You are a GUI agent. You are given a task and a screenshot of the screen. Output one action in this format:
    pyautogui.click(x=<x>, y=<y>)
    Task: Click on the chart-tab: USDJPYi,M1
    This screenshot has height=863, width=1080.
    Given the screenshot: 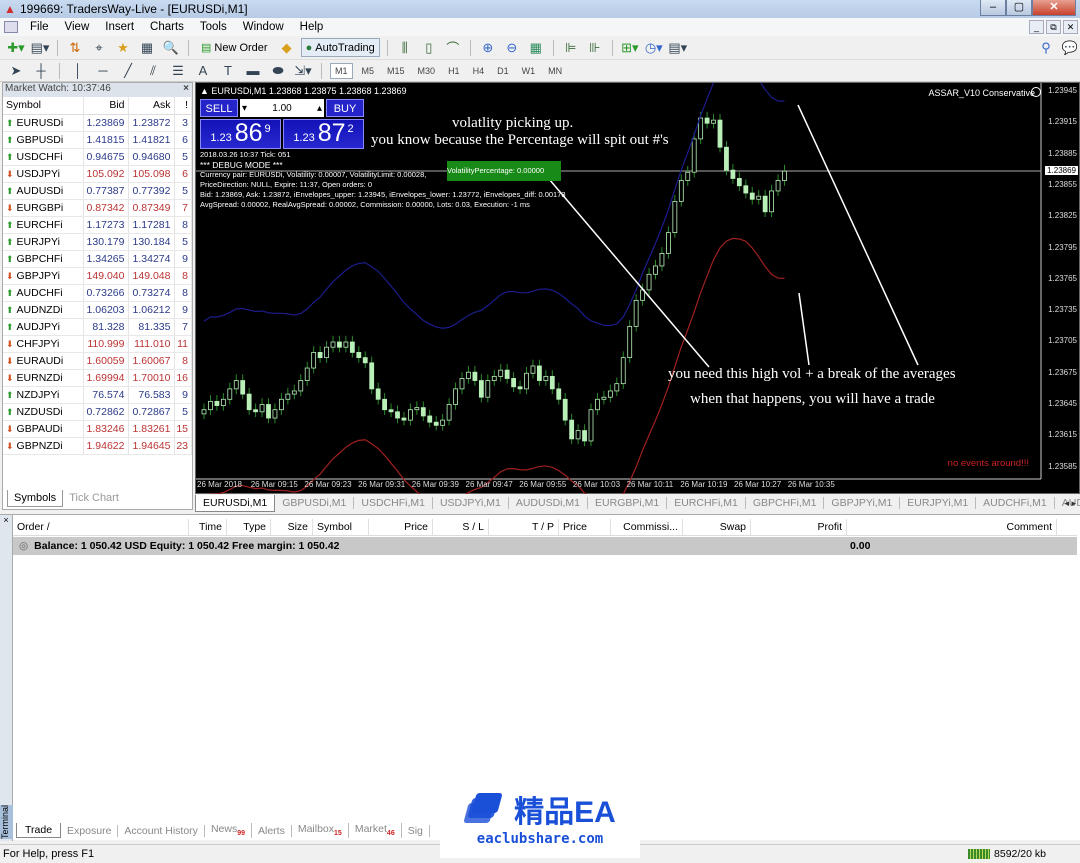 What is the action you would take?
    pyautogui.click(x=471, y=503)
    